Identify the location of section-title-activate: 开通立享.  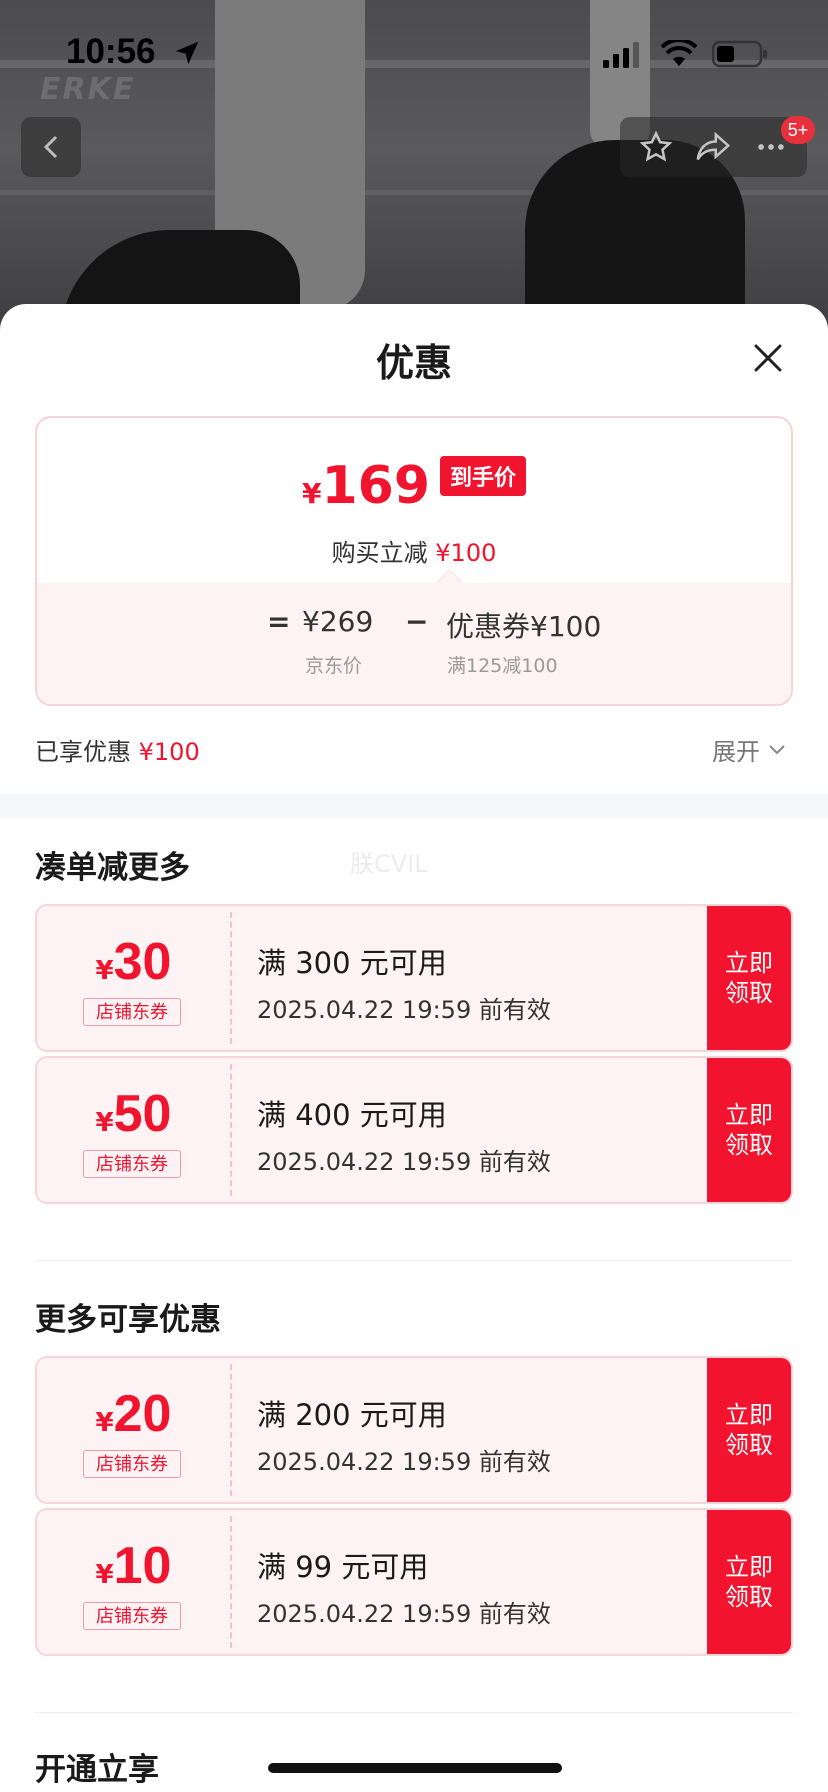
(97, 1770).